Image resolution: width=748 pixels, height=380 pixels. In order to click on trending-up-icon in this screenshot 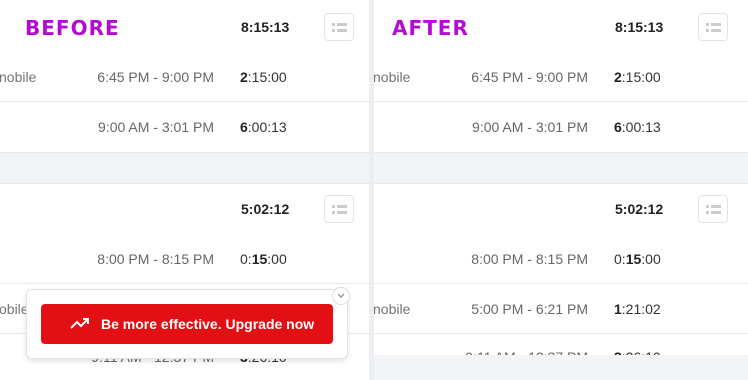, I will do `click(79, 323)`.